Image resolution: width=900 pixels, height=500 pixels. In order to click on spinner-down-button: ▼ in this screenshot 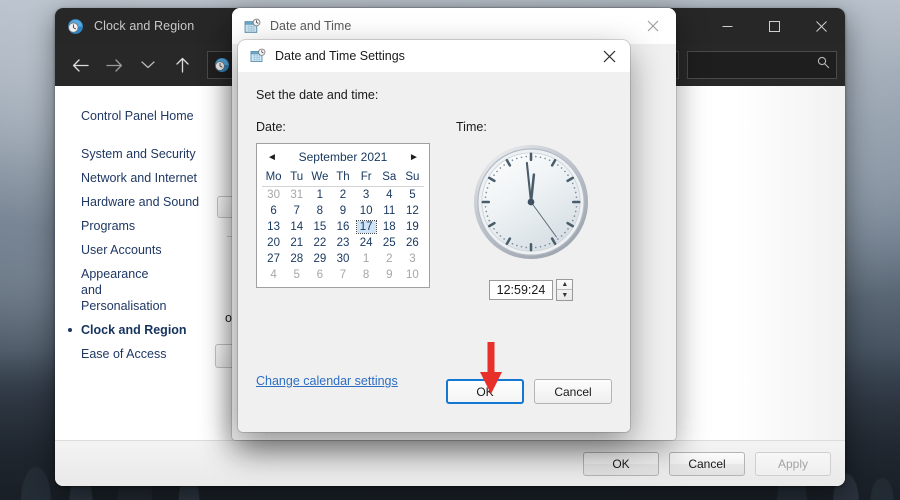, I will do `click(564, 295)`.